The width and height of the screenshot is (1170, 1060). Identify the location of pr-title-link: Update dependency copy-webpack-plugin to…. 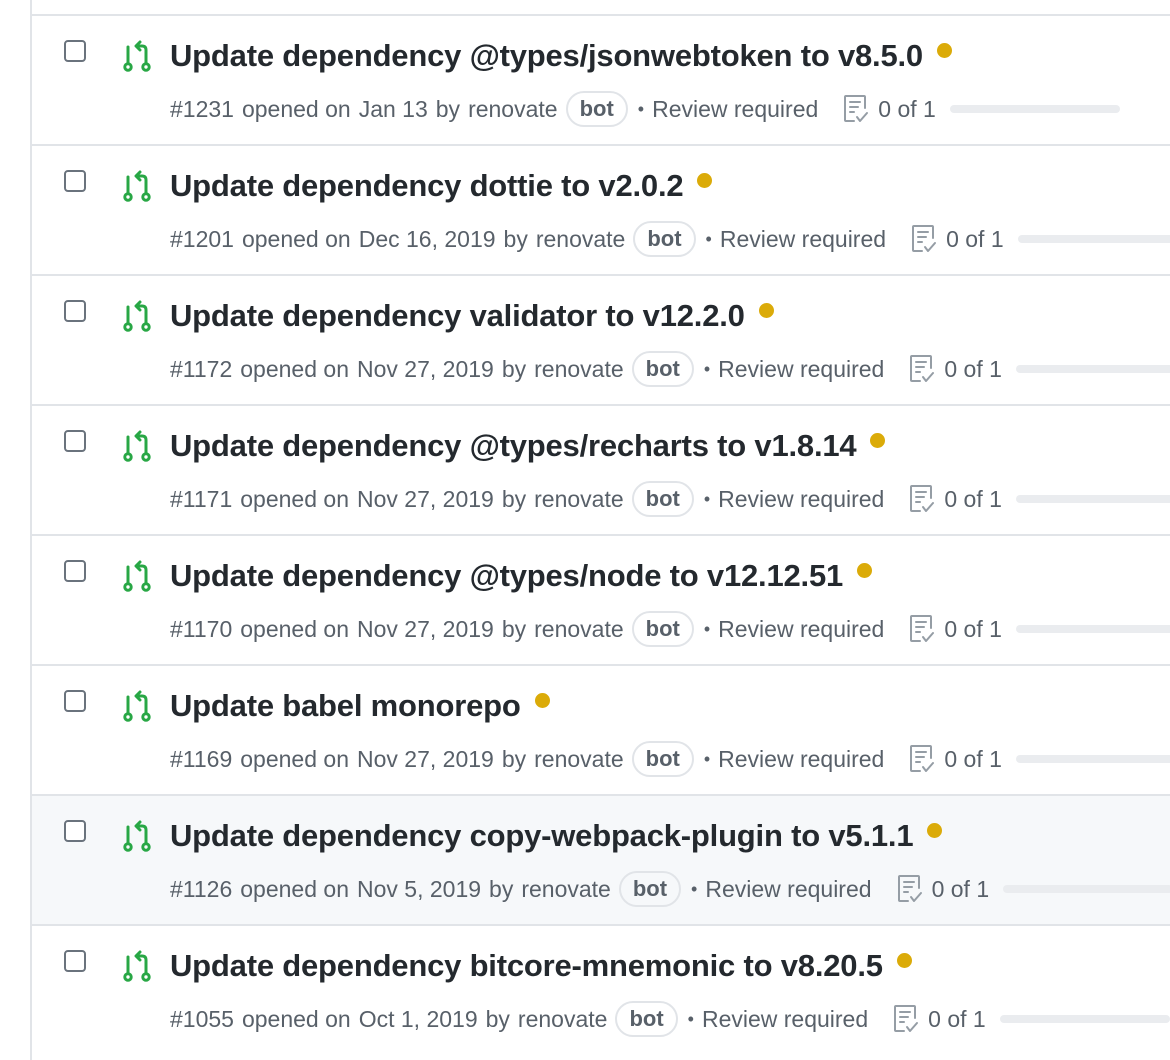
(542, 835).